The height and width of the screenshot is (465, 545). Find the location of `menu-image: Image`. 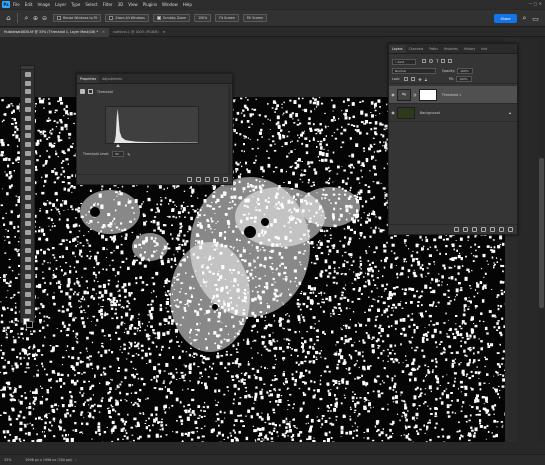

menu-image: Image is located at coordinates (43, 4).